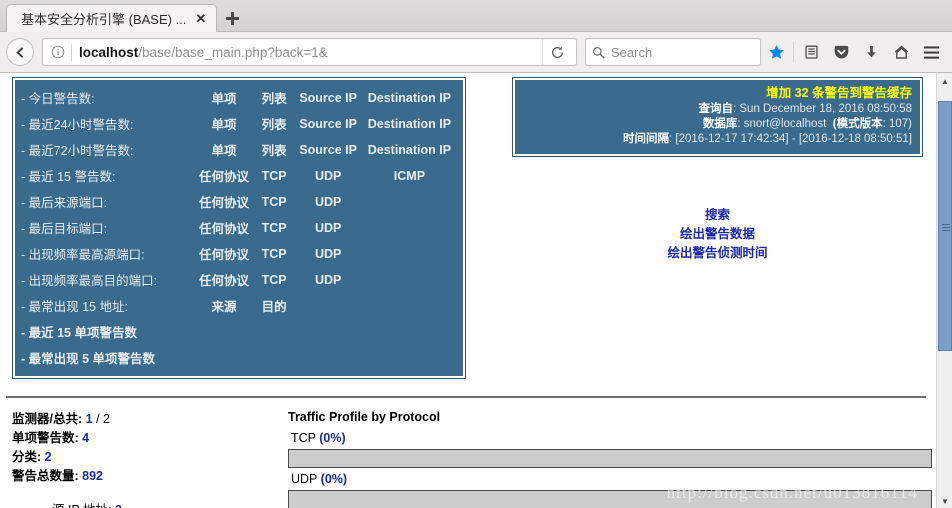 The image size is (952, 508). What do you see at coordinates (673, 52) in the screenshot?
I see `search-input: Search` at bounding box center [673, 52].